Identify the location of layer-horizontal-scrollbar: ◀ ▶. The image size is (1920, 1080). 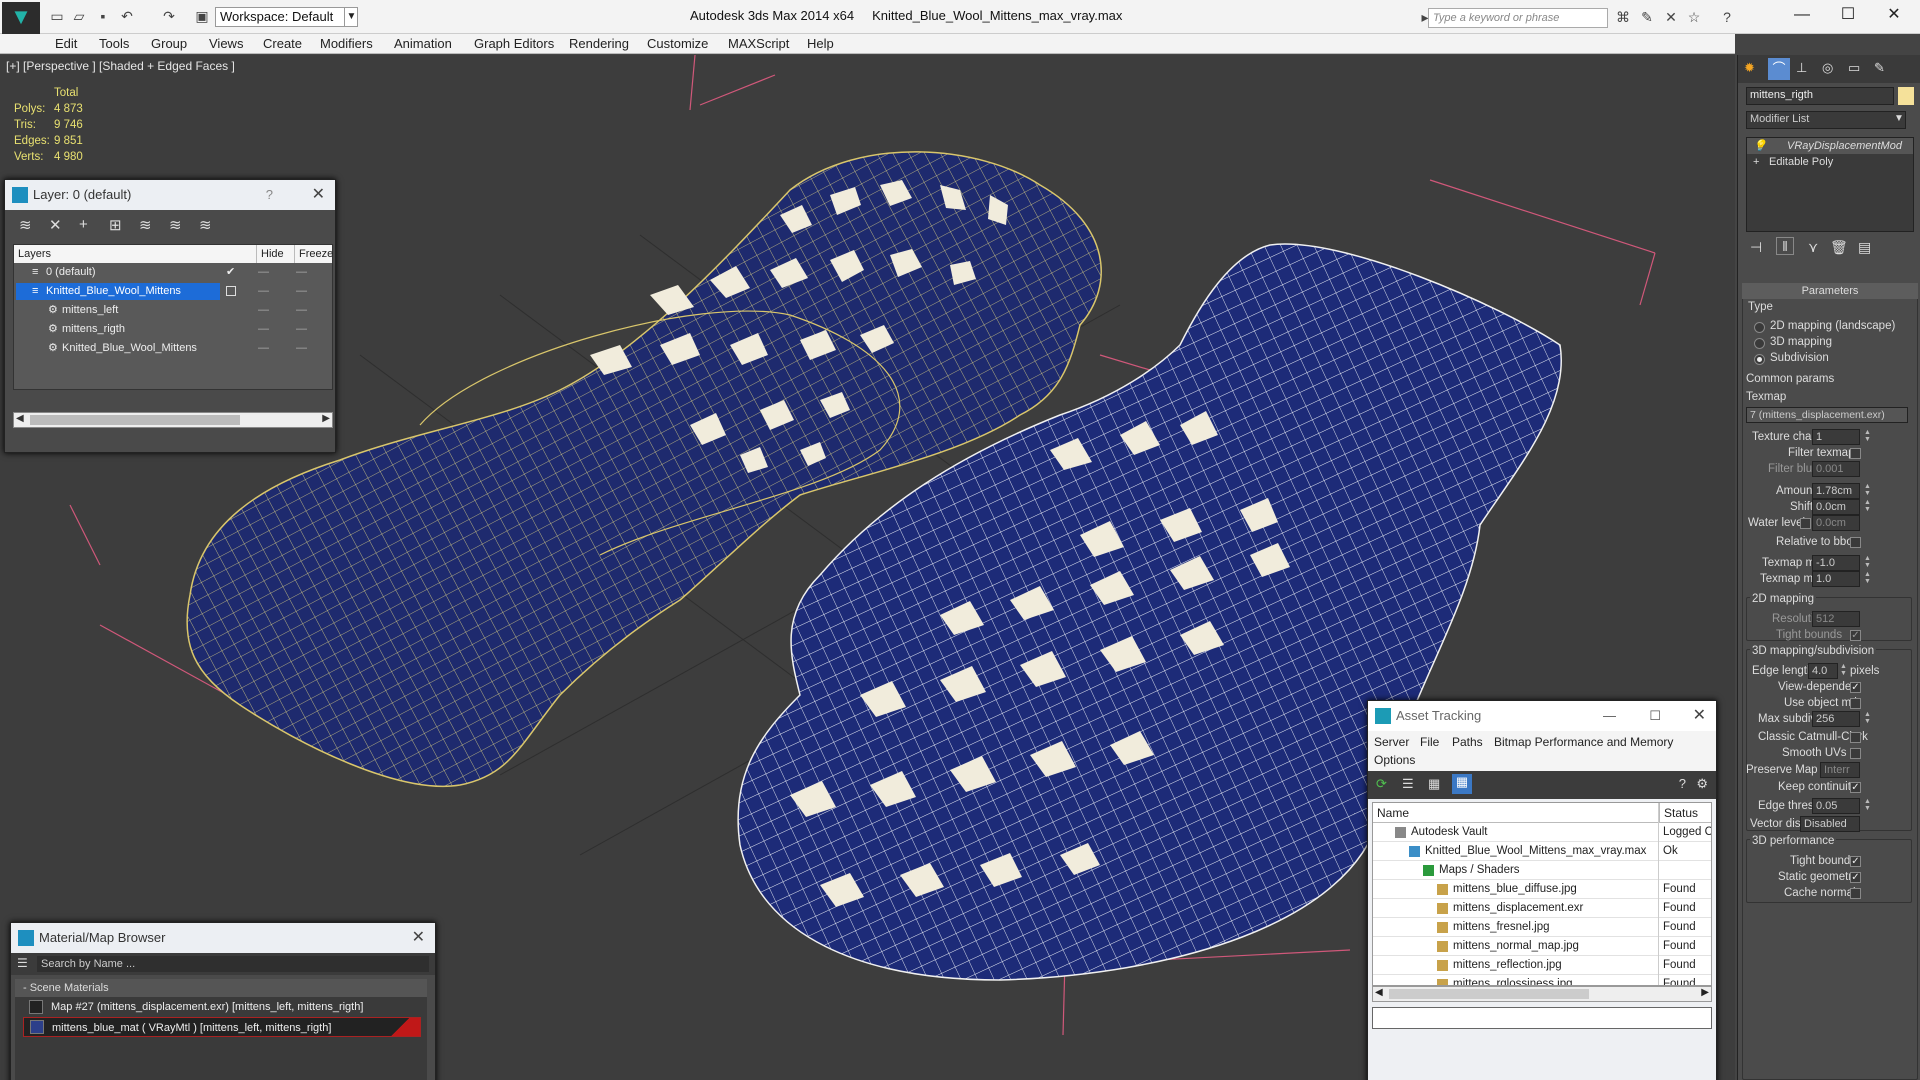
(173, 420).